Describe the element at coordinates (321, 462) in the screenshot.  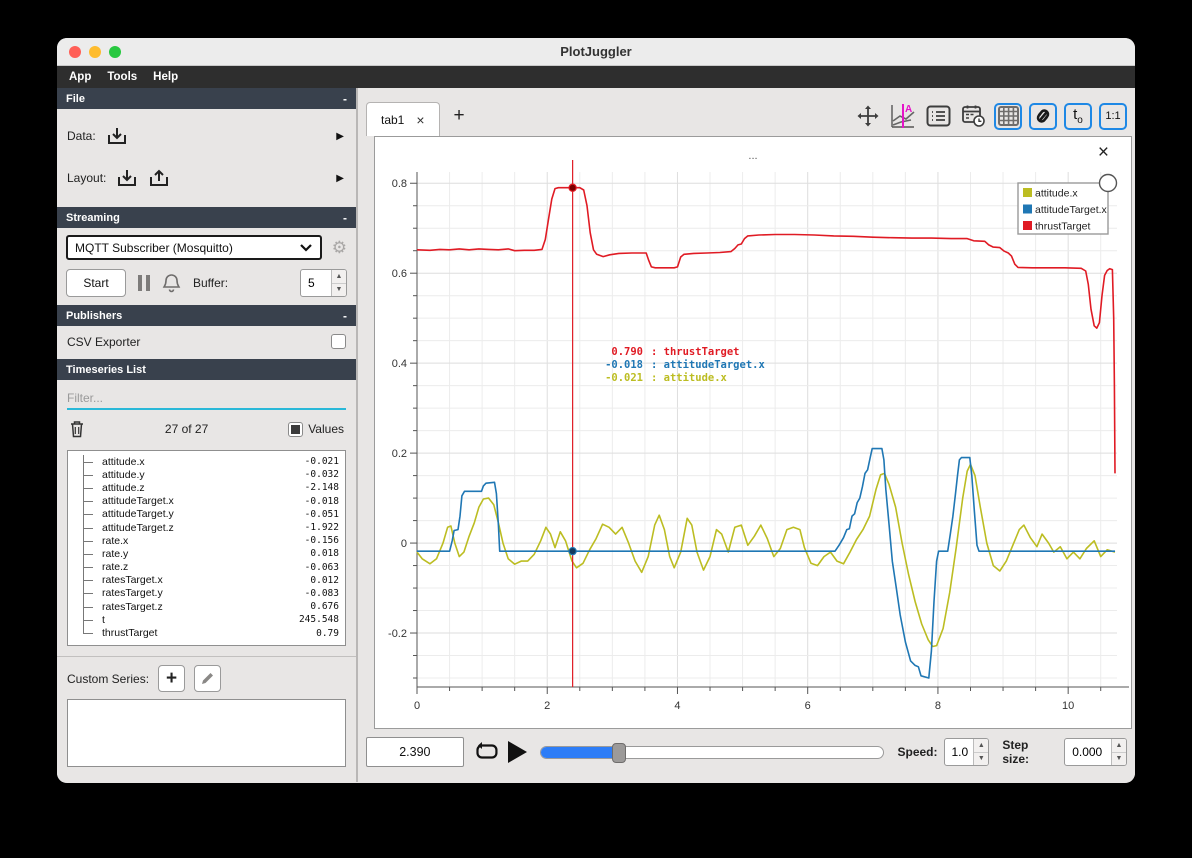
I see `timeseries-value: -0.021` at that location.